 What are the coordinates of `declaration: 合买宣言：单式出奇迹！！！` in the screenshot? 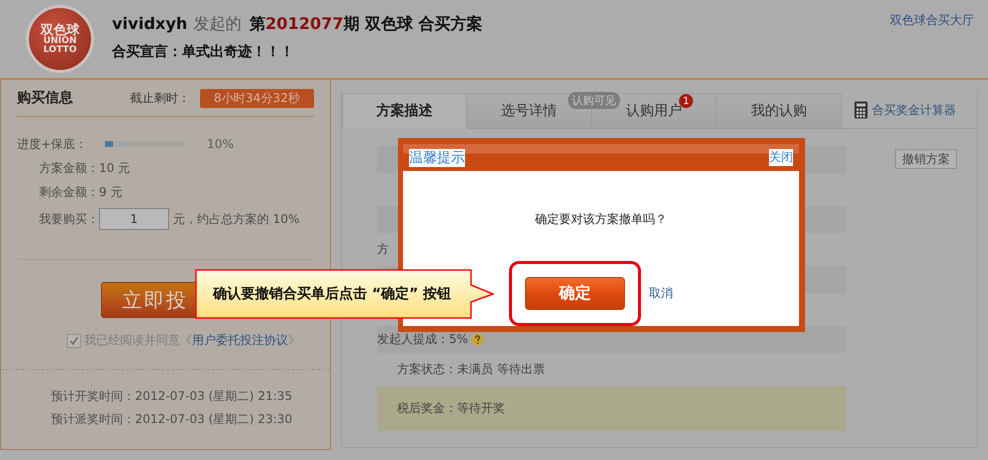 It's located at (203, 51).